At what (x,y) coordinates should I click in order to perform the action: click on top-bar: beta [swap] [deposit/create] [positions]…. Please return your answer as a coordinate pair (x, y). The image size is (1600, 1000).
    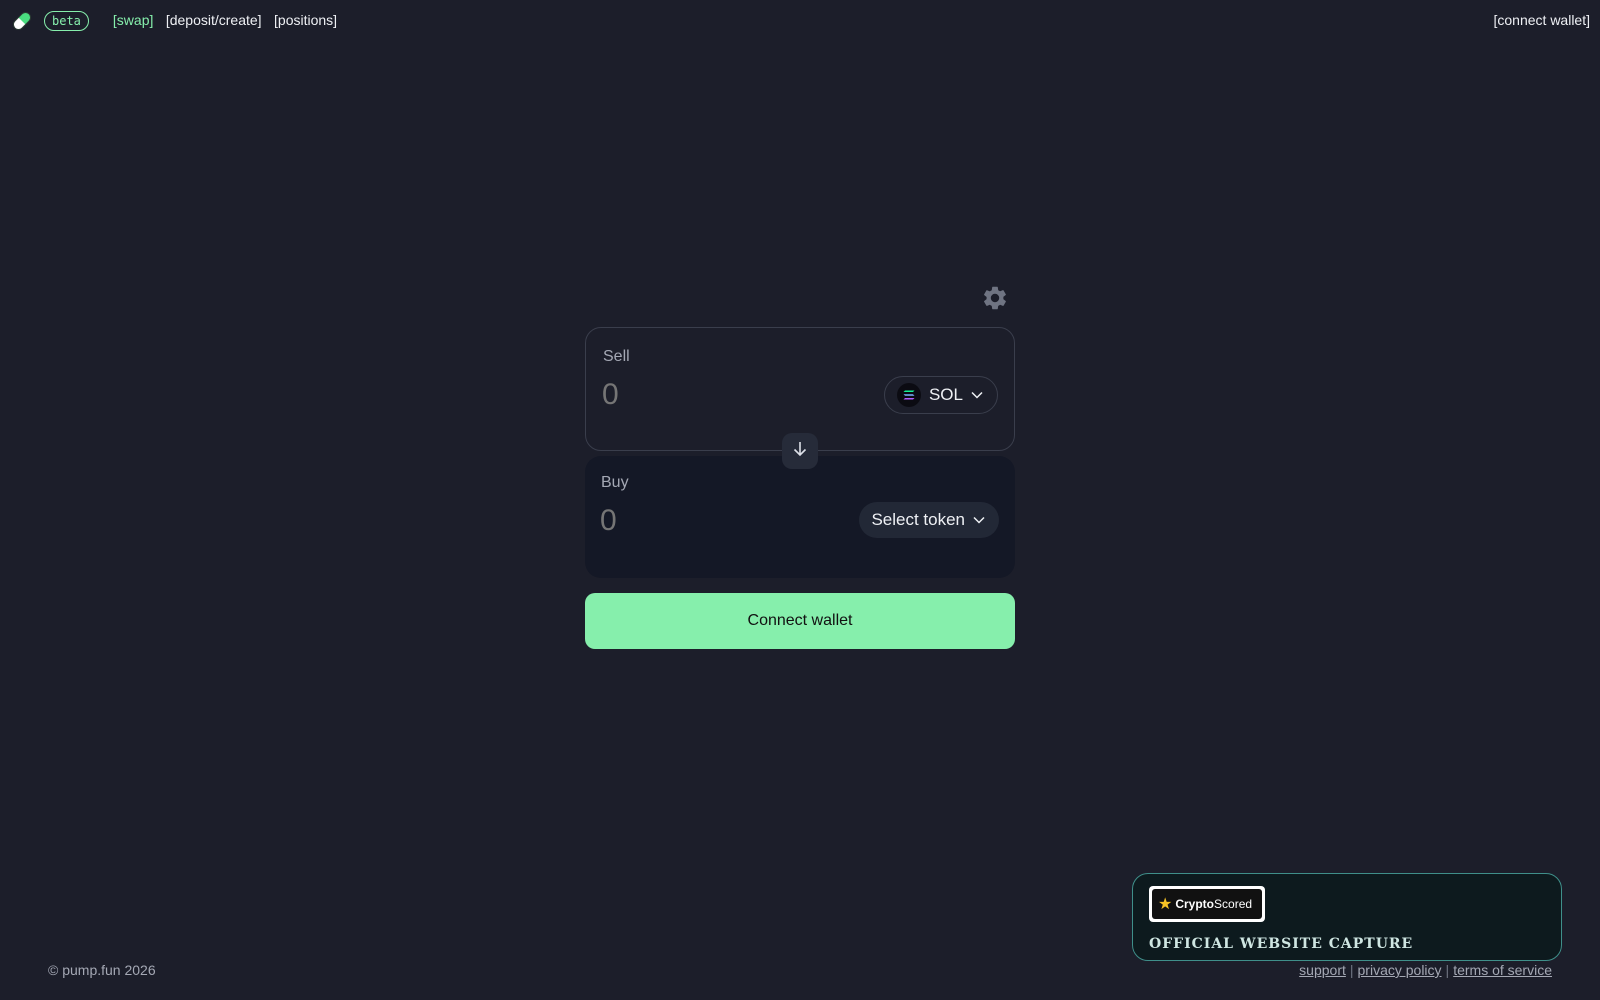
    Looking at the image, I should click on (800, 21).